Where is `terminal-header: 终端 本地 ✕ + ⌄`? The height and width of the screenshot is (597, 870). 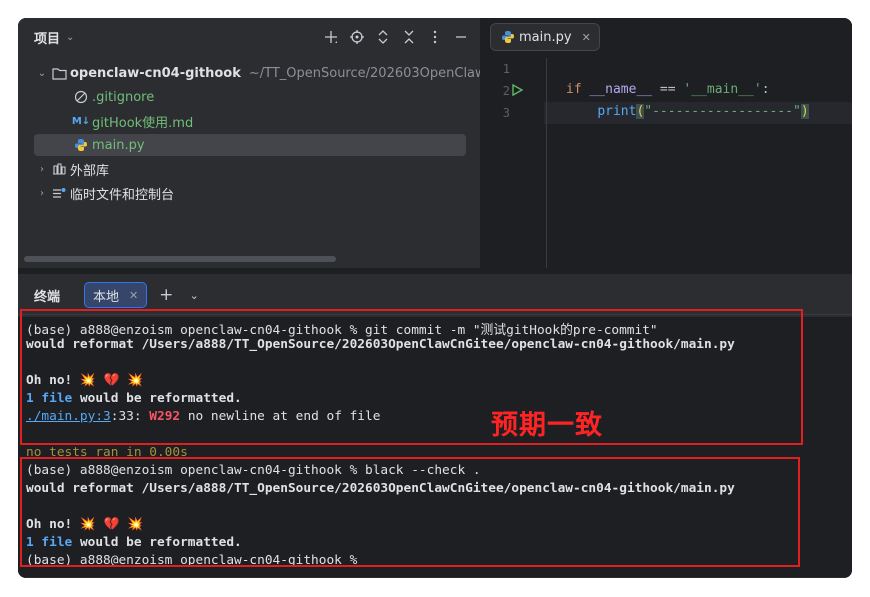
terminal-header: 终端 本地 ✕ + ⌄ is located at coordinates (118, 295).